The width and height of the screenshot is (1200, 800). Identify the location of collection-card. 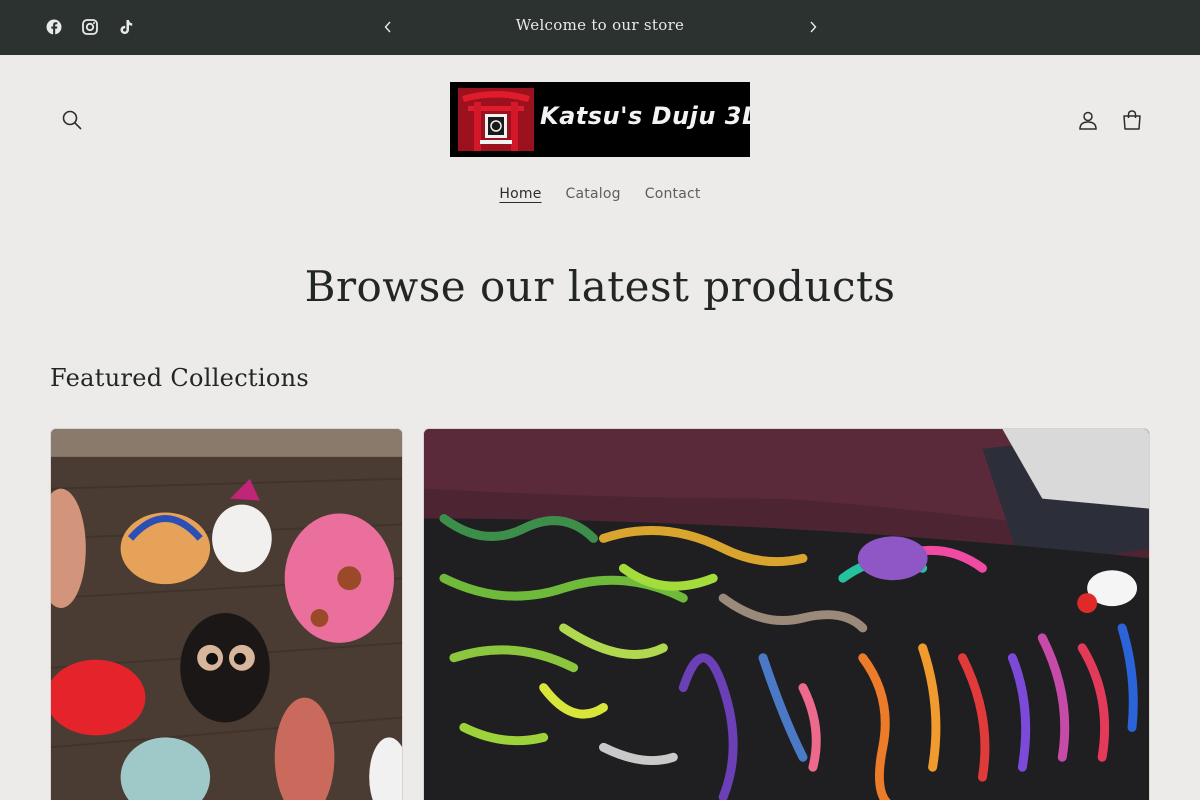
(226, 614).